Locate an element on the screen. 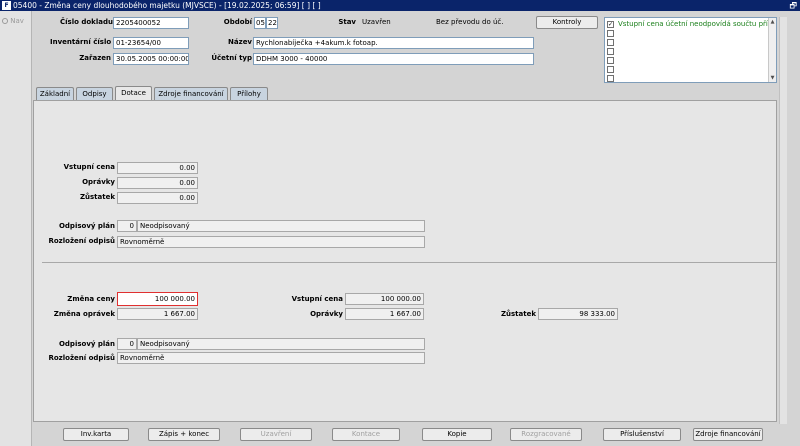 This screenshot has width=800, height=446. tab-dotace: Dotace is located at coordinates (133, 93).